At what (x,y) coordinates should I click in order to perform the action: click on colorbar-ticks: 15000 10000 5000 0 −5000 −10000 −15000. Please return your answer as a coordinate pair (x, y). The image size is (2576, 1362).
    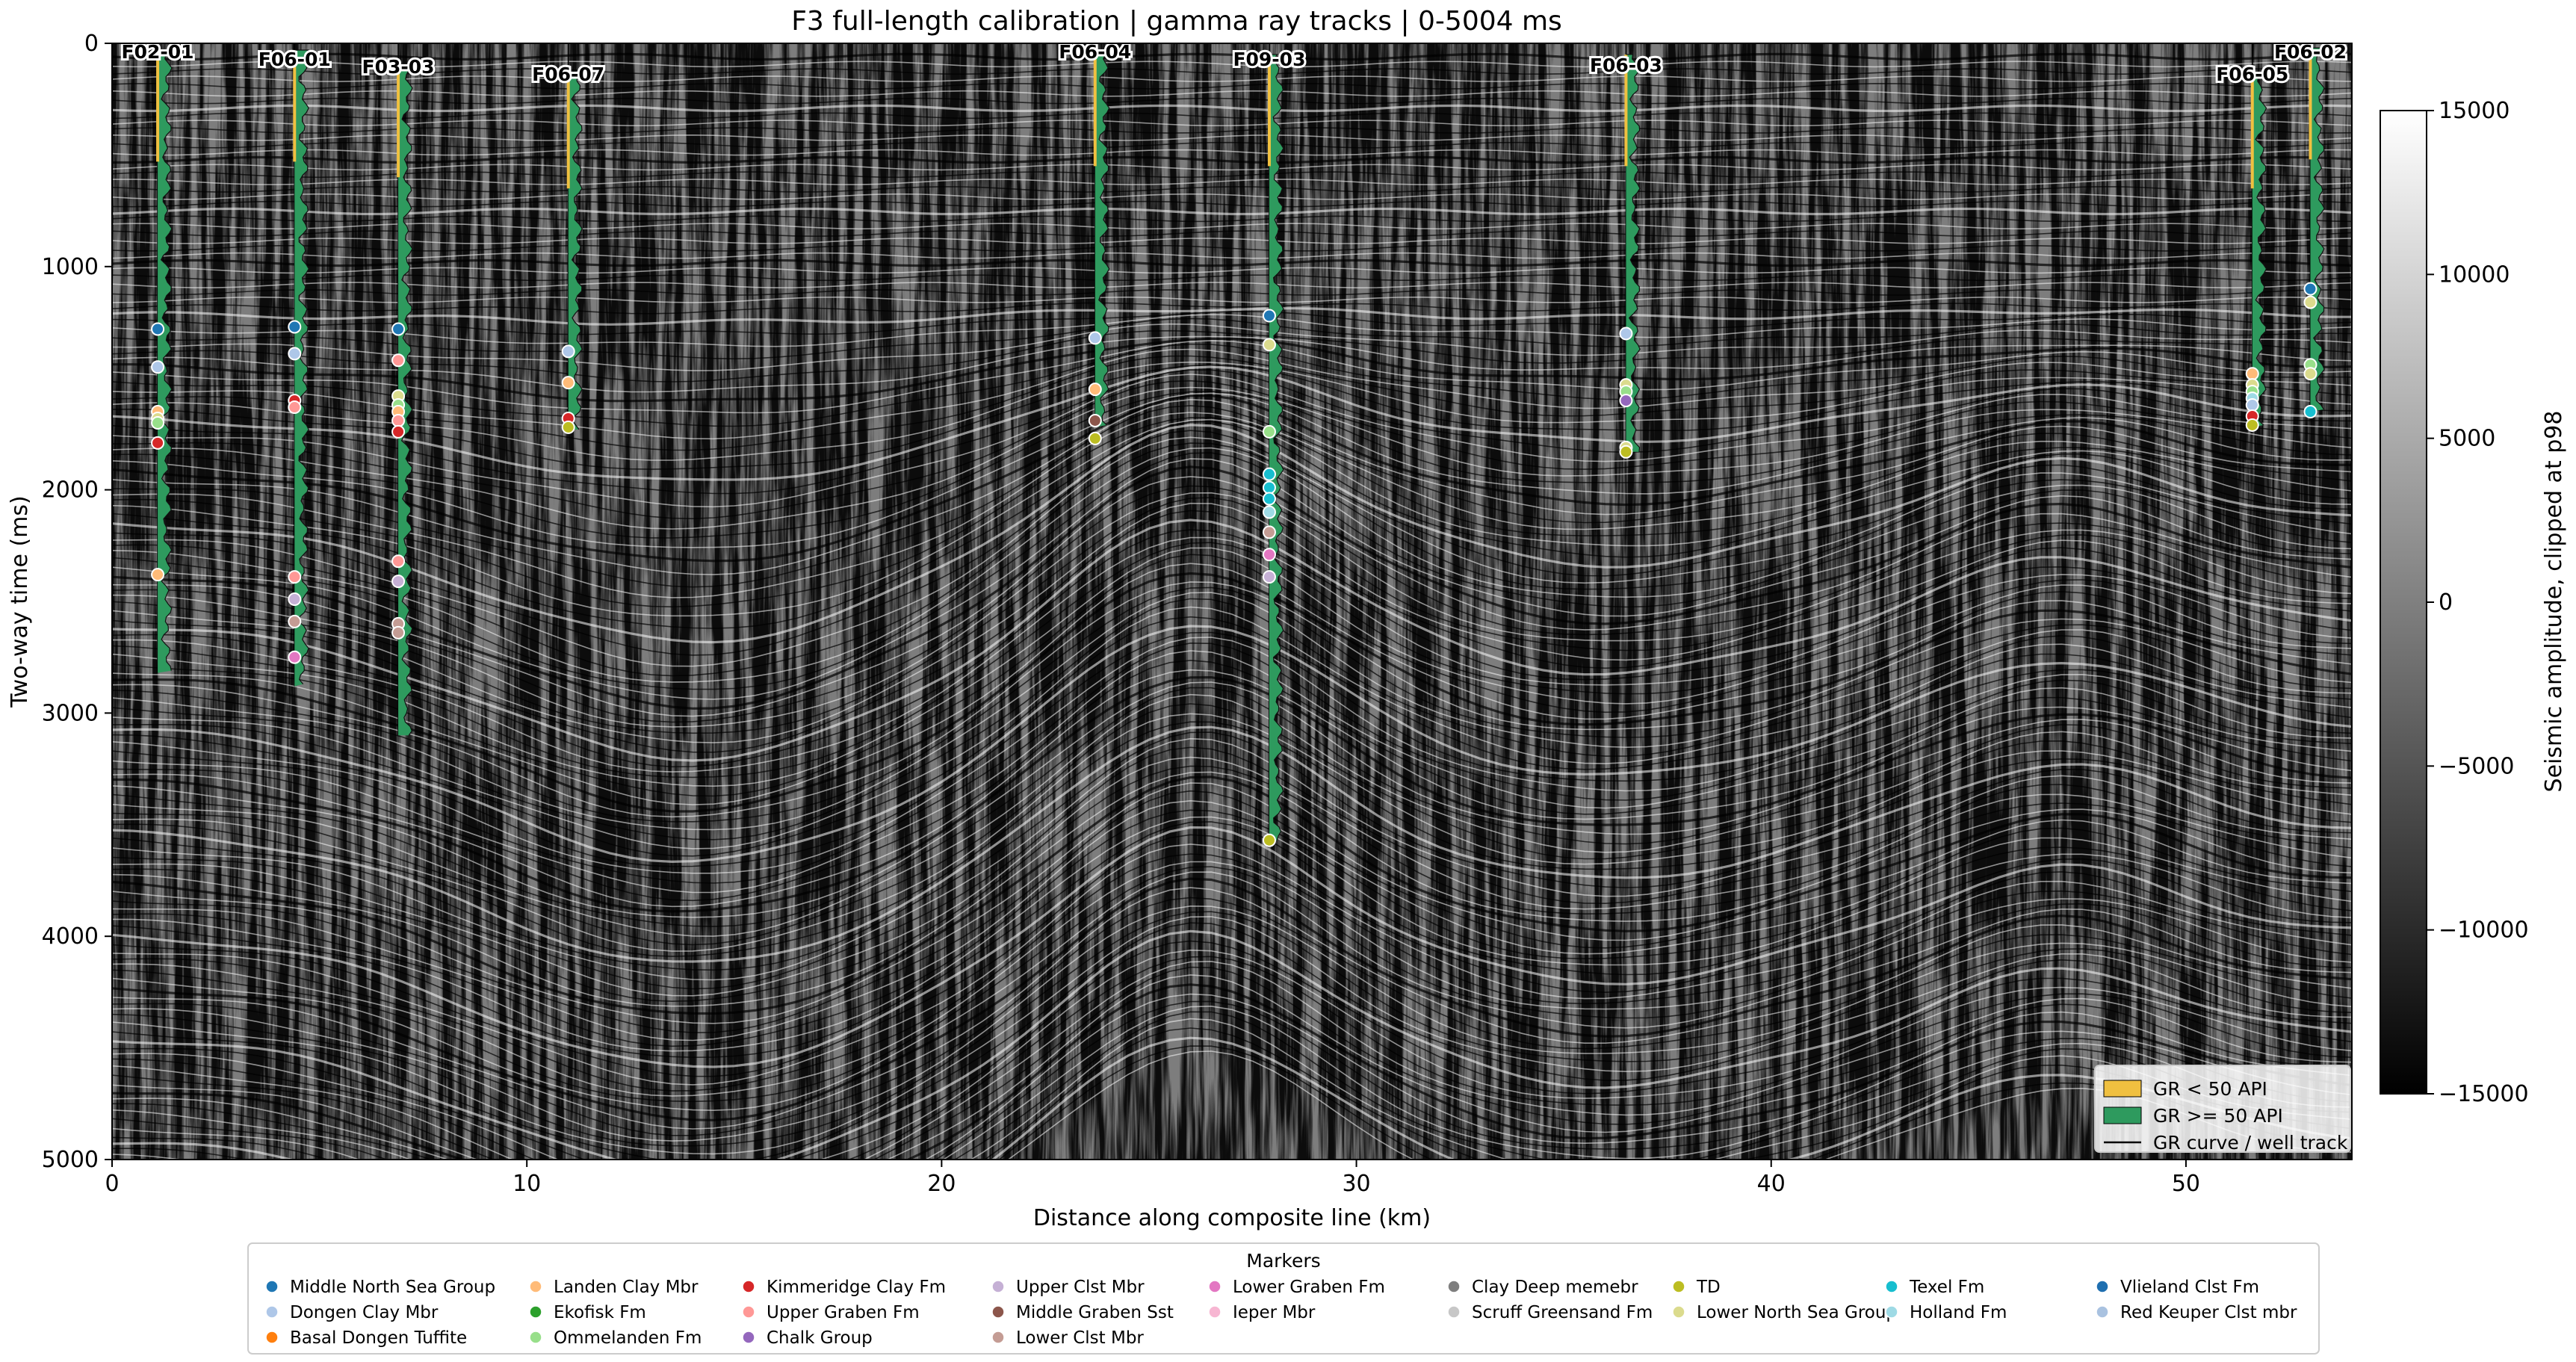
    Looking at the image, I should click on (2478, 602).